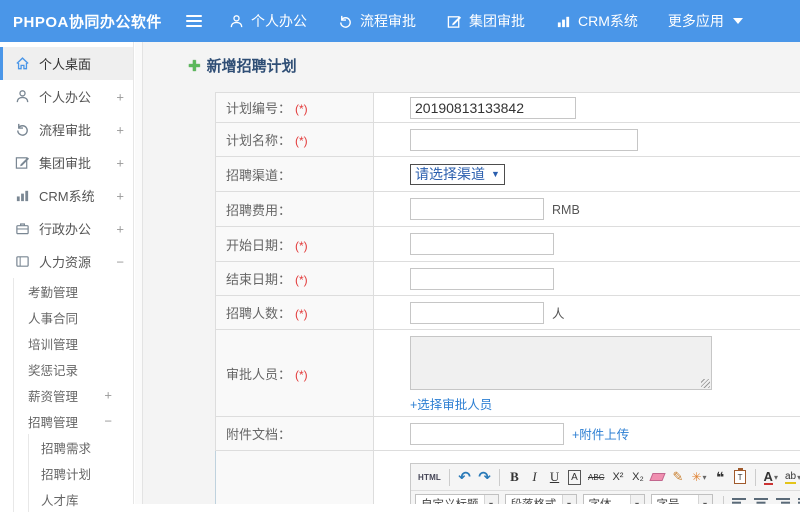 The image size is (800, 512). I want to click on redo-button: ↷, so click(484, 477).